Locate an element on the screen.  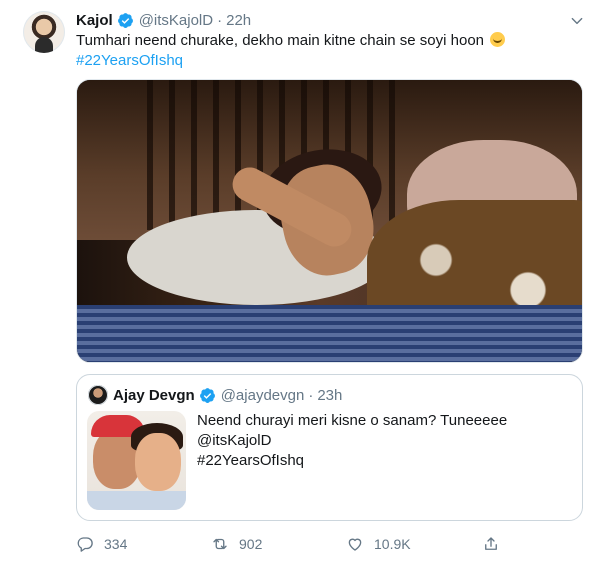
photo-sheet is located at coordinates (329, 333).